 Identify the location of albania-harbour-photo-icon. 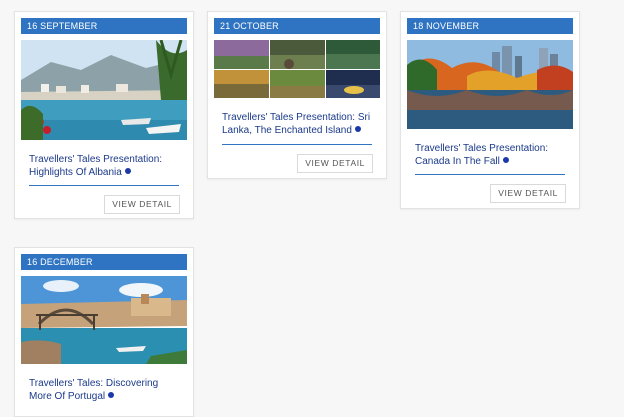
(104, 90).